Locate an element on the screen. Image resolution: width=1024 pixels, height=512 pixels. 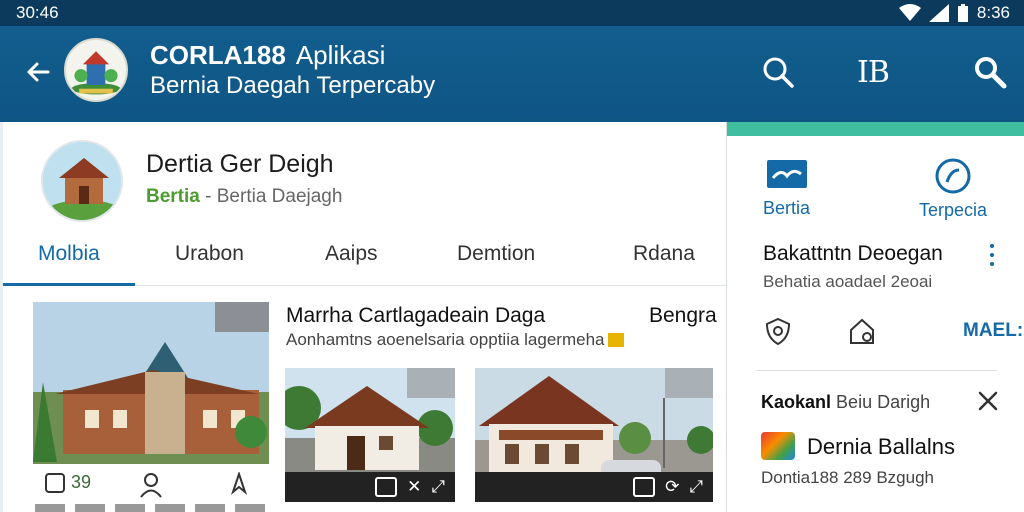
search-button-secondary is located at coordinates (990, 72).